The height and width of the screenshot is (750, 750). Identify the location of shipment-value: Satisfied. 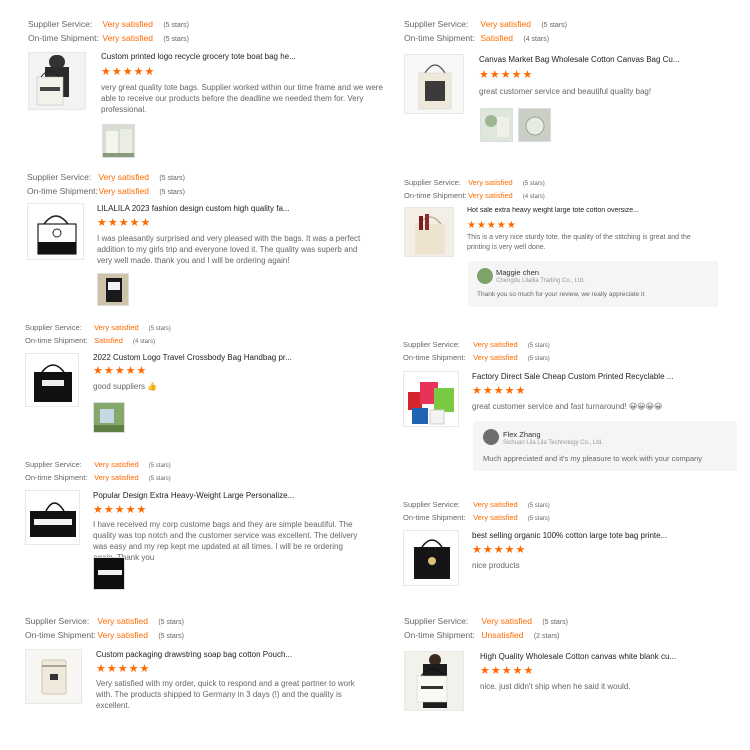
(108, 340).